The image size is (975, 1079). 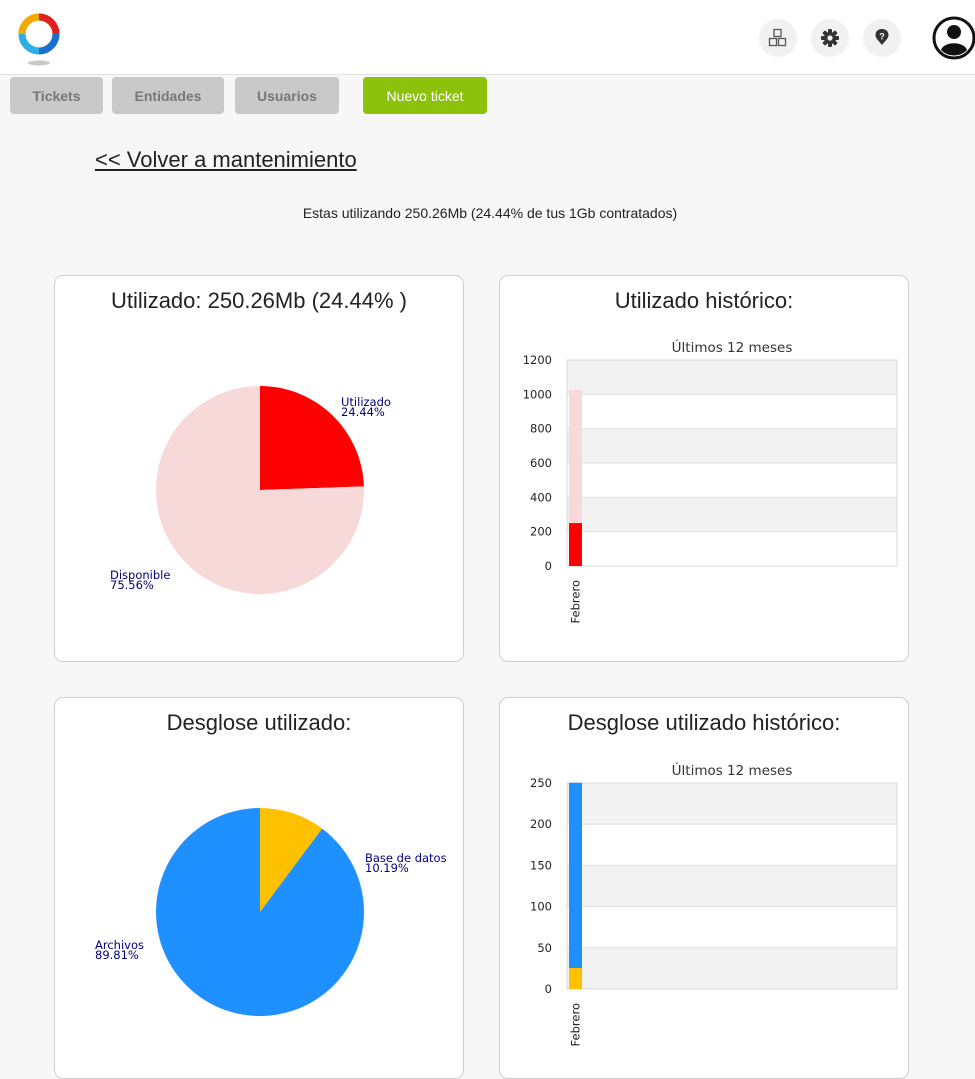 I want to click on breakdown-history-bar-chart: Últimos 12 meses 0 50 100 150 200 250 Febrero, so click(x=714, y=903).